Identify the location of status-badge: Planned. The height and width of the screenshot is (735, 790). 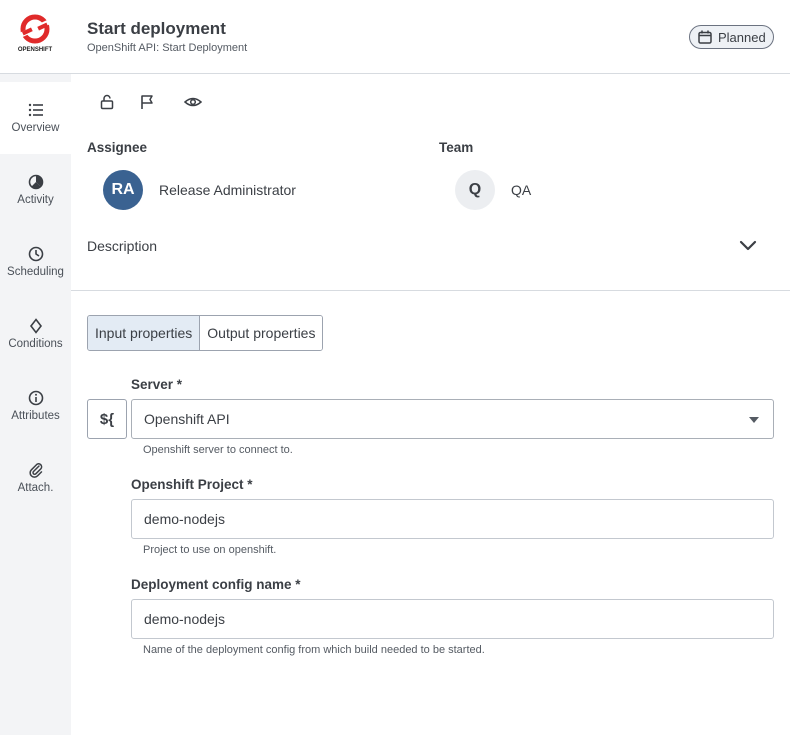
(731, 37).